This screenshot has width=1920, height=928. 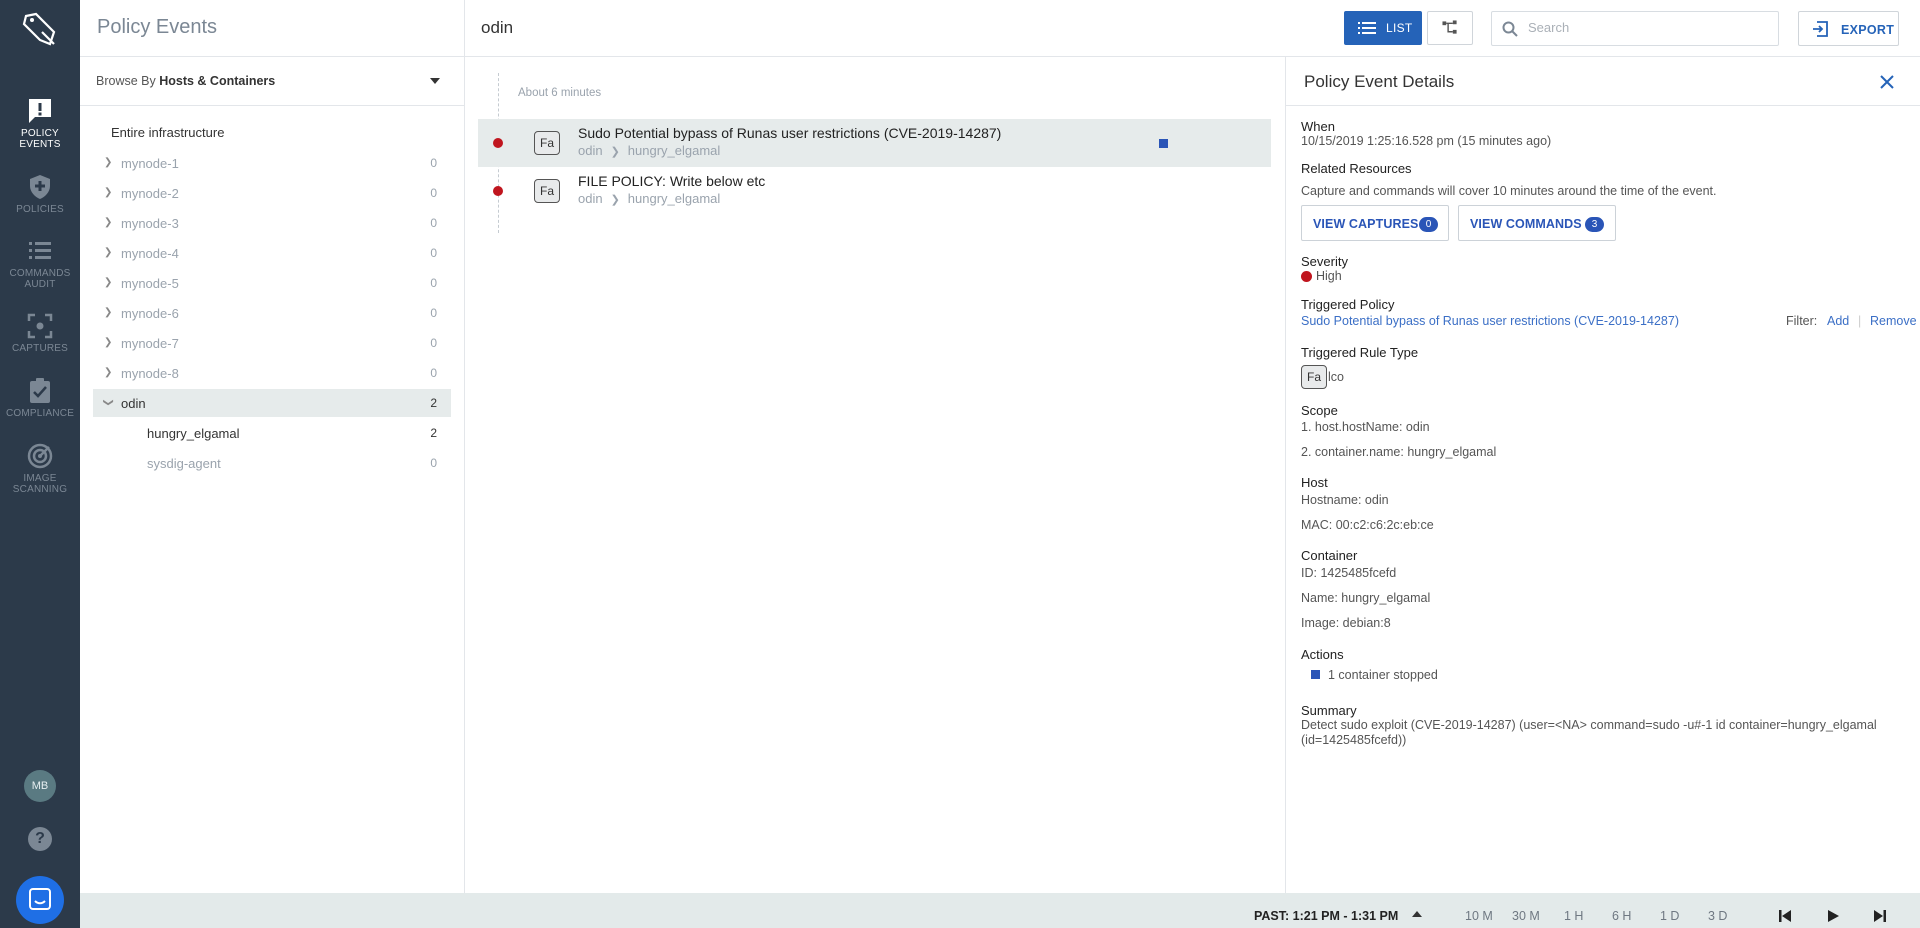 What do you see at coordinates (108, 402) in the screenshot?
I see `chevron-down-icon: ❯` at bounding box center [108, 402].